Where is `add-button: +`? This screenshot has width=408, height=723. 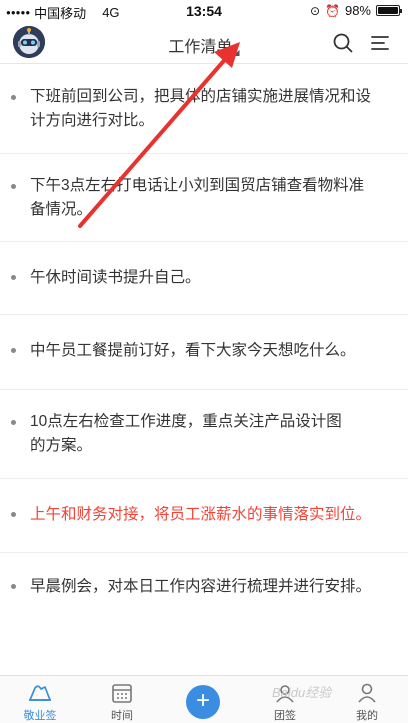 add-button: + is located at coordinates (203, 702).